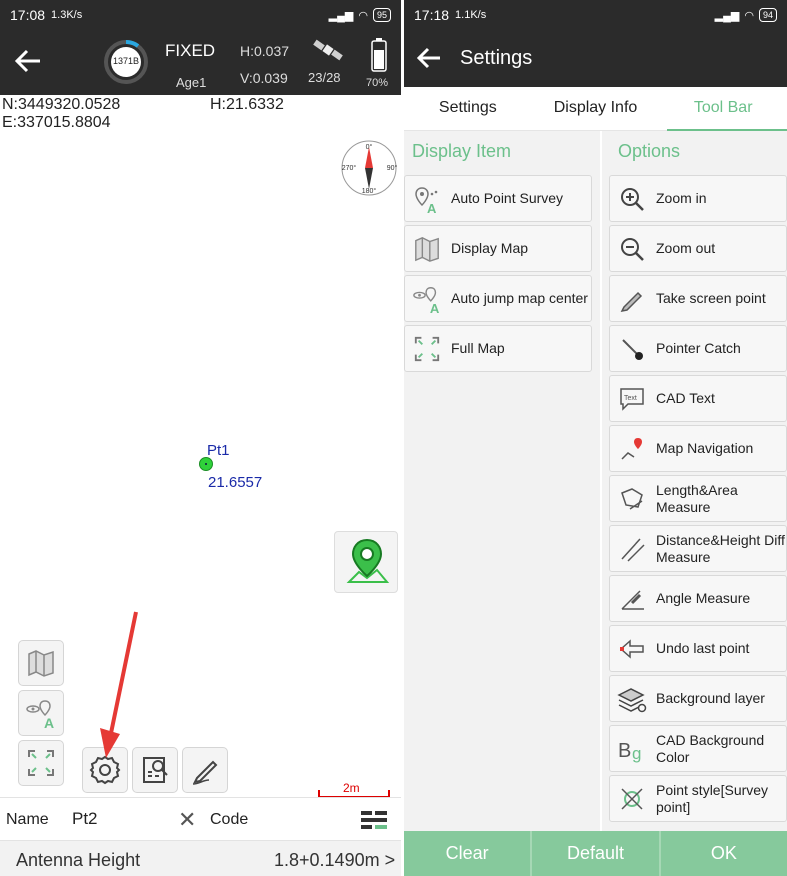 The height and width of the screenshot is (876, 787). Describe the element at coordinates (711, 298) in the screenshot. I see `list-item-label: Take screen point` at that location.